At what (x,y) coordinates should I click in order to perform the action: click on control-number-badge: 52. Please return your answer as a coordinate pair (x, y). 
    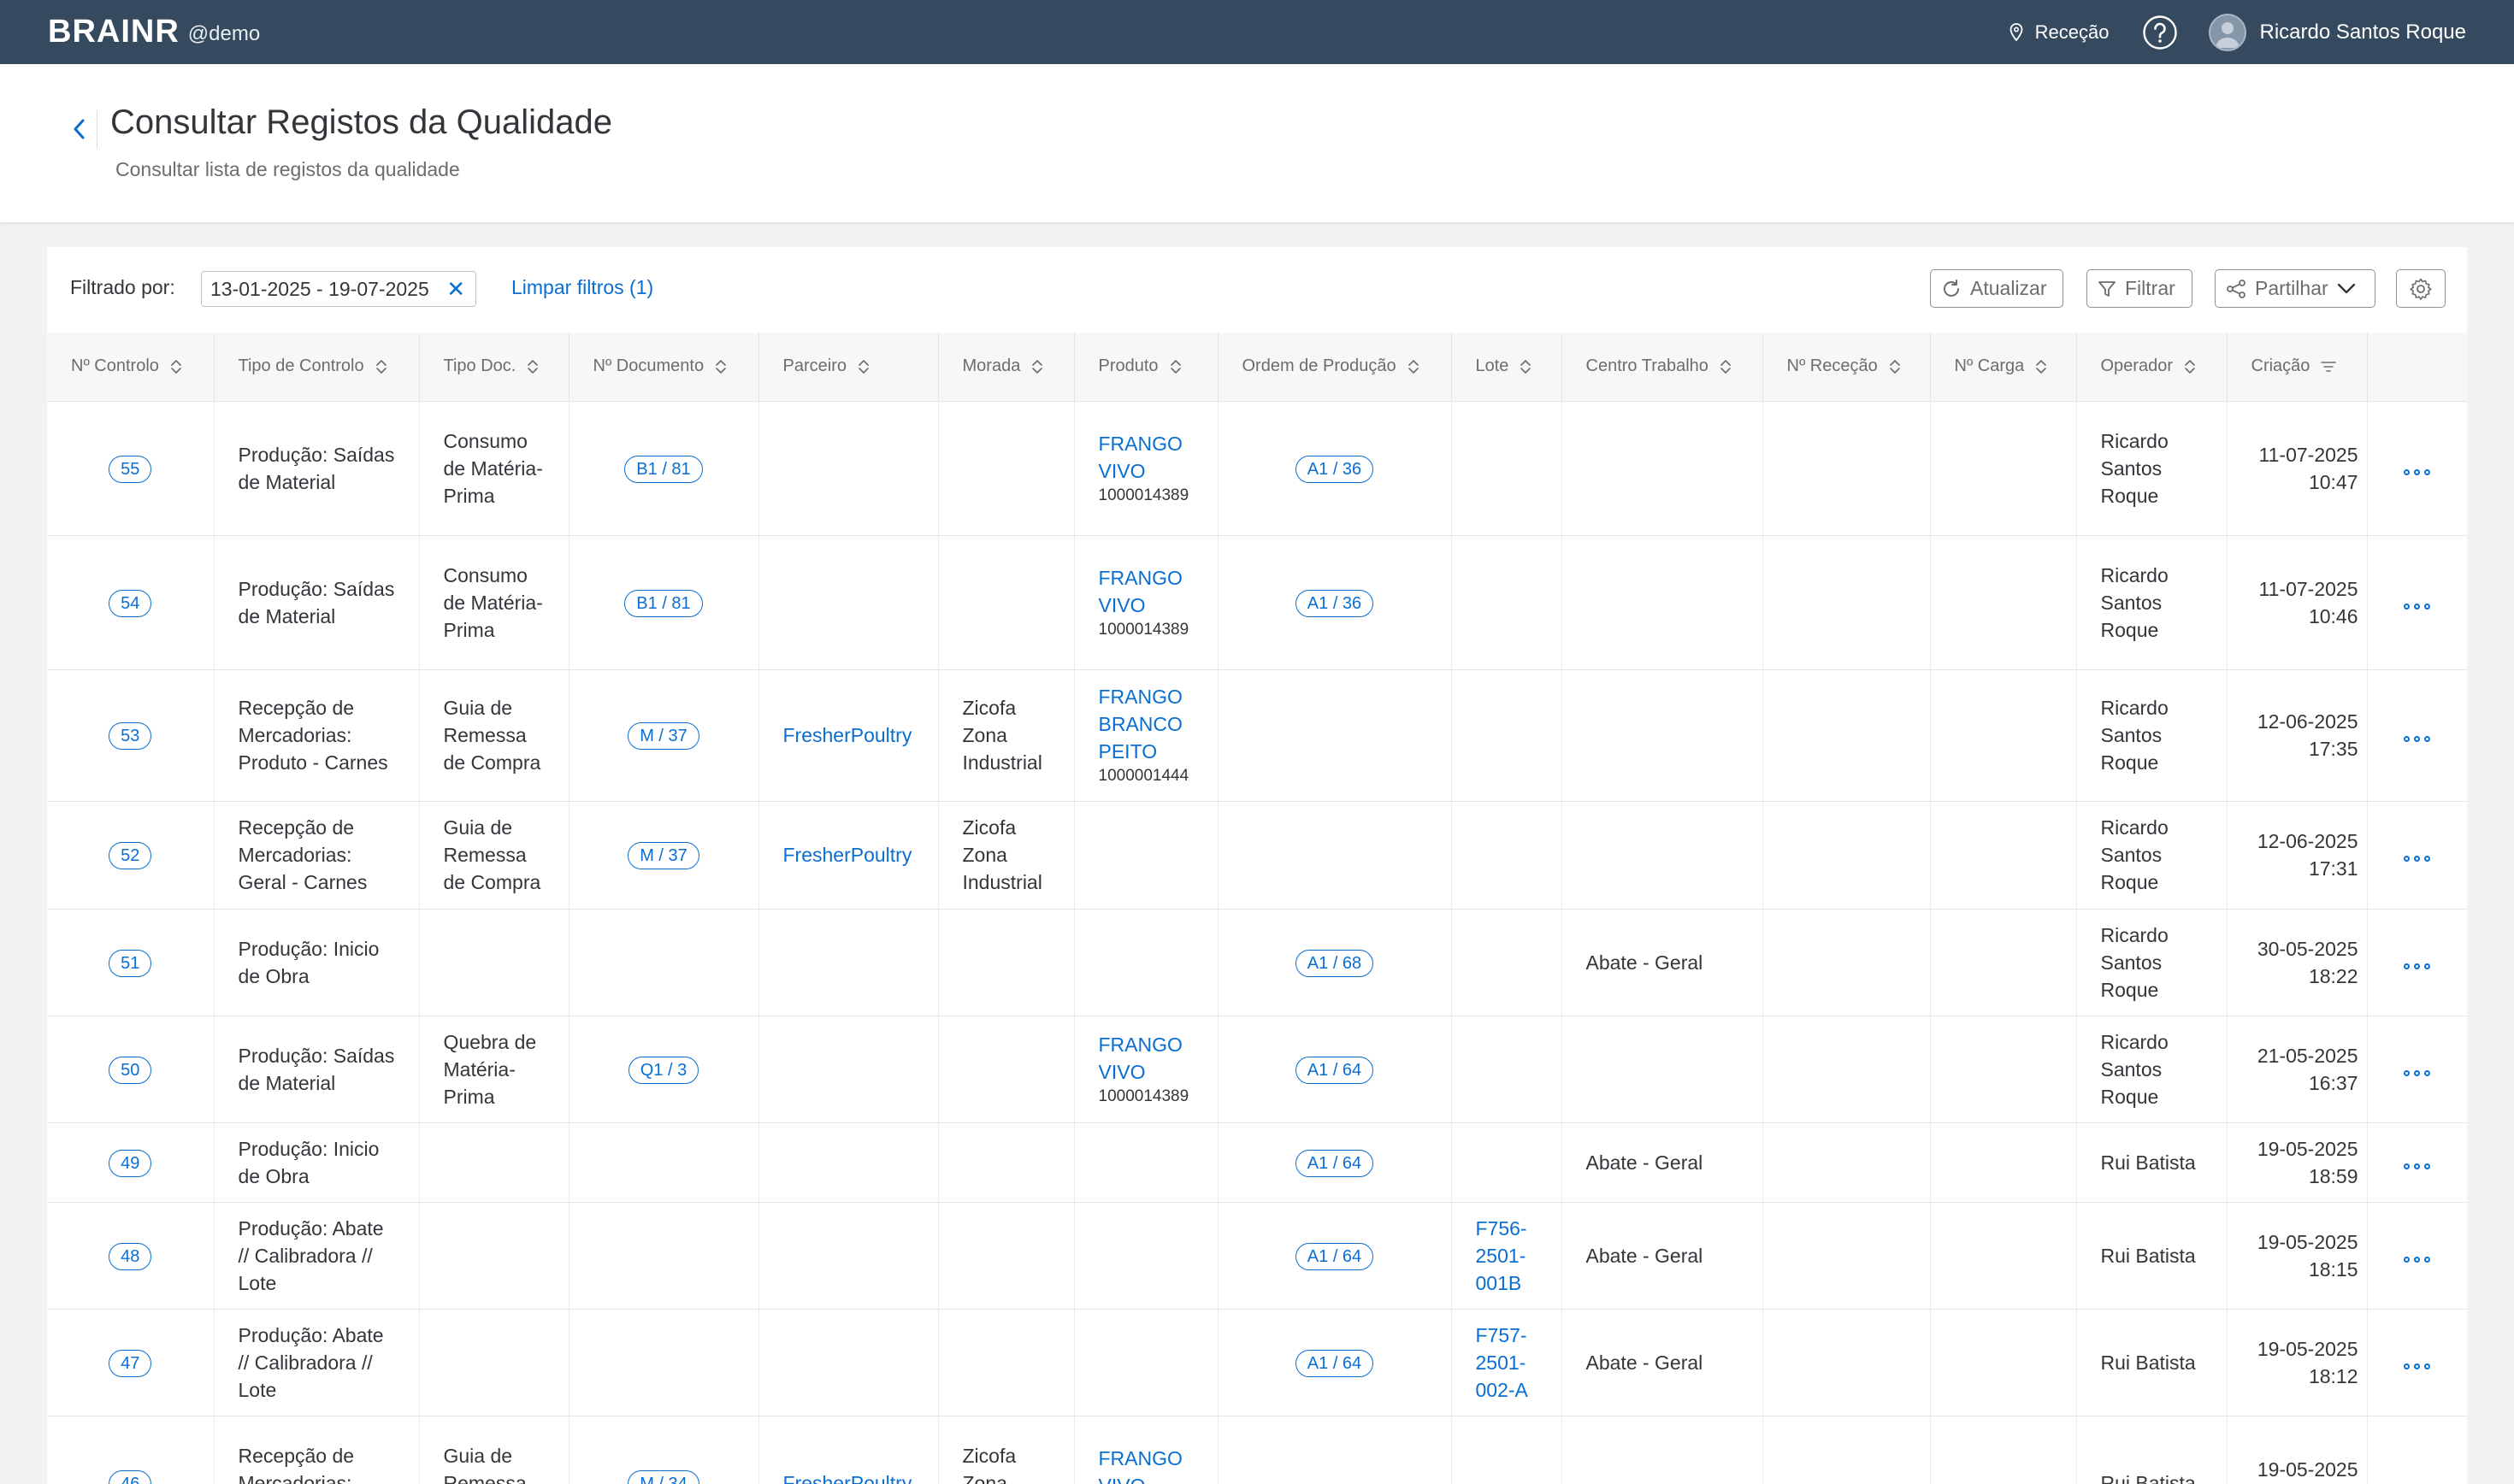
    Looking at the image, I should click on (131, 855).